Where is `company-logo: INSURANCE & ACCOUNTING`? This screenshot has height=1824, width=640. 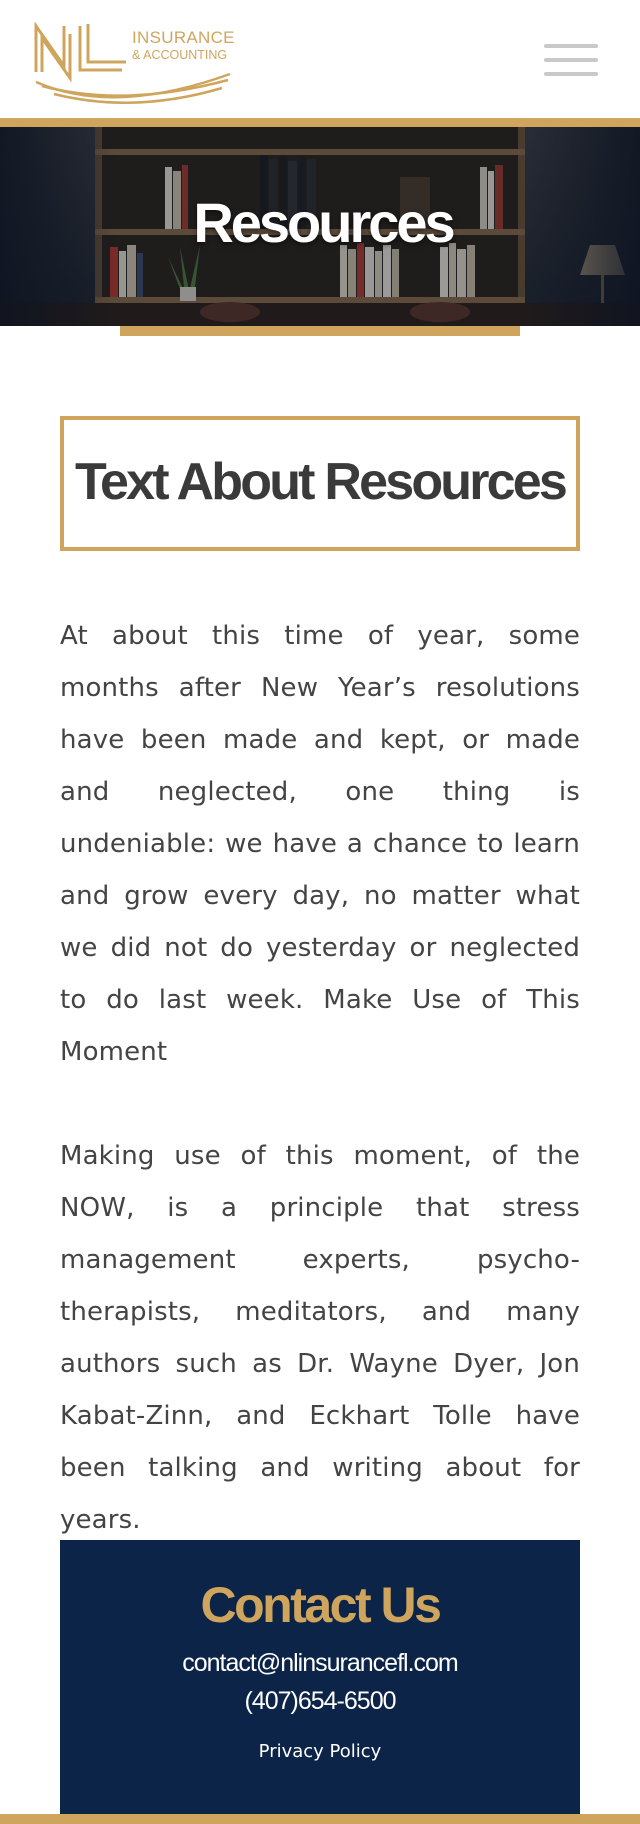 company-logo: INSURANCE & ACCOUNTING is located at coordinates (139, 67).